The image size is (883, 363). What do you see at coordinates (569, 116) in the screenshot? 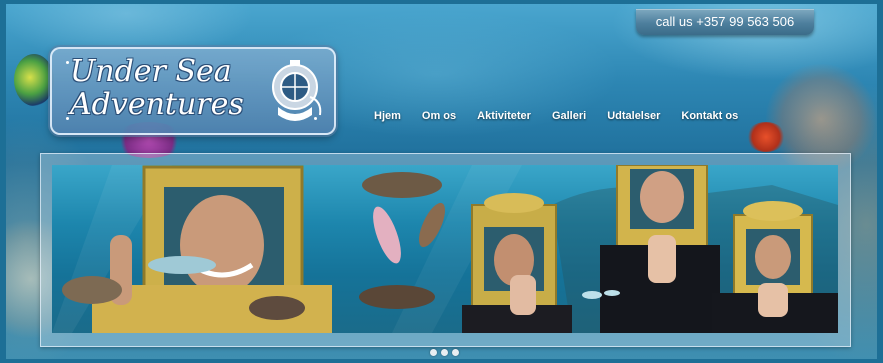
I see `nav-item-galleri: Galleri` at bounding box center [569, 116].